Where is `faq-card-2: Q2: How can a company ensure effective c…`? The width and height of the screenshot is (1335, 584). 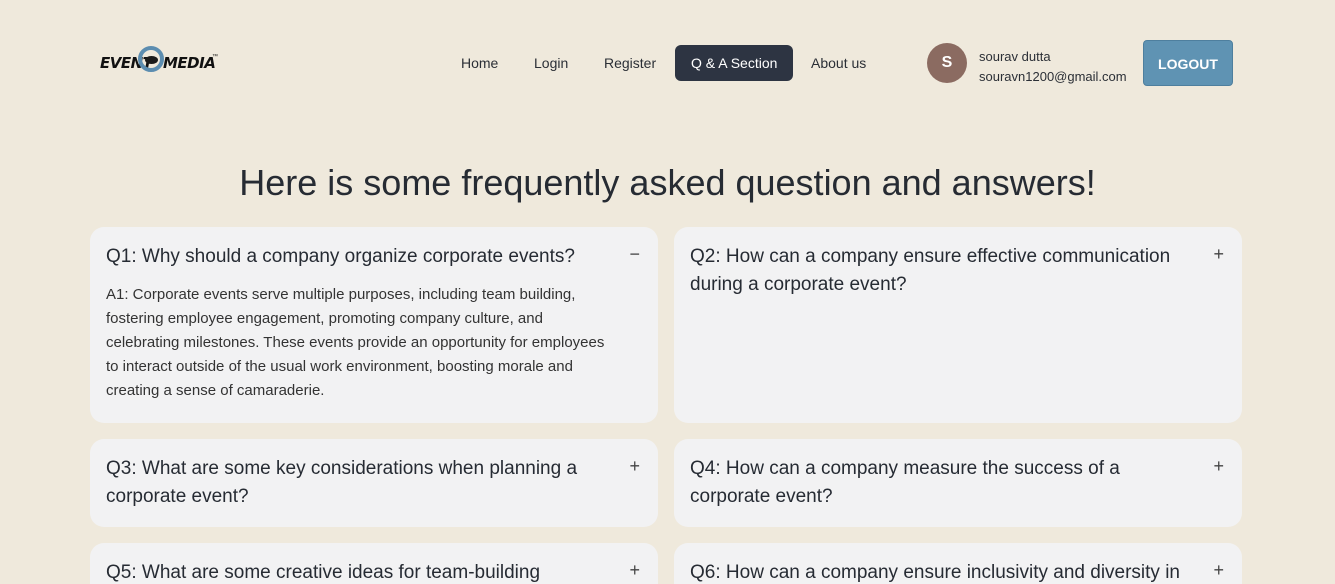 faq-card-2: Q2: How can a company ensure effective c… is located at coordinates (958, 325).